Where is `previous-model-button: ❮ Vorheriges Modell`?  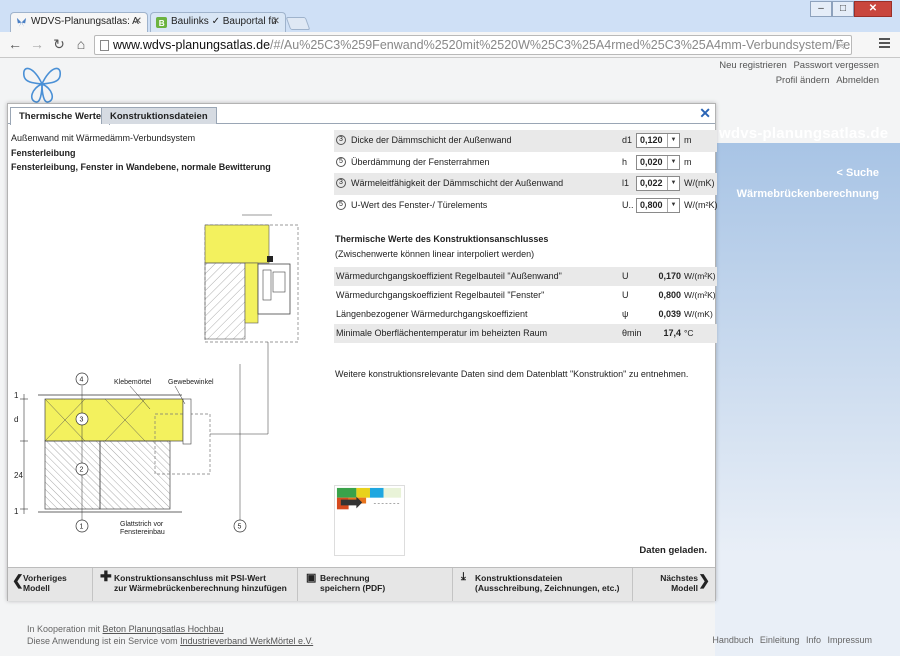 previous-model-button: ❮ Vorheriges Modell is located at coordinates (50, 584).